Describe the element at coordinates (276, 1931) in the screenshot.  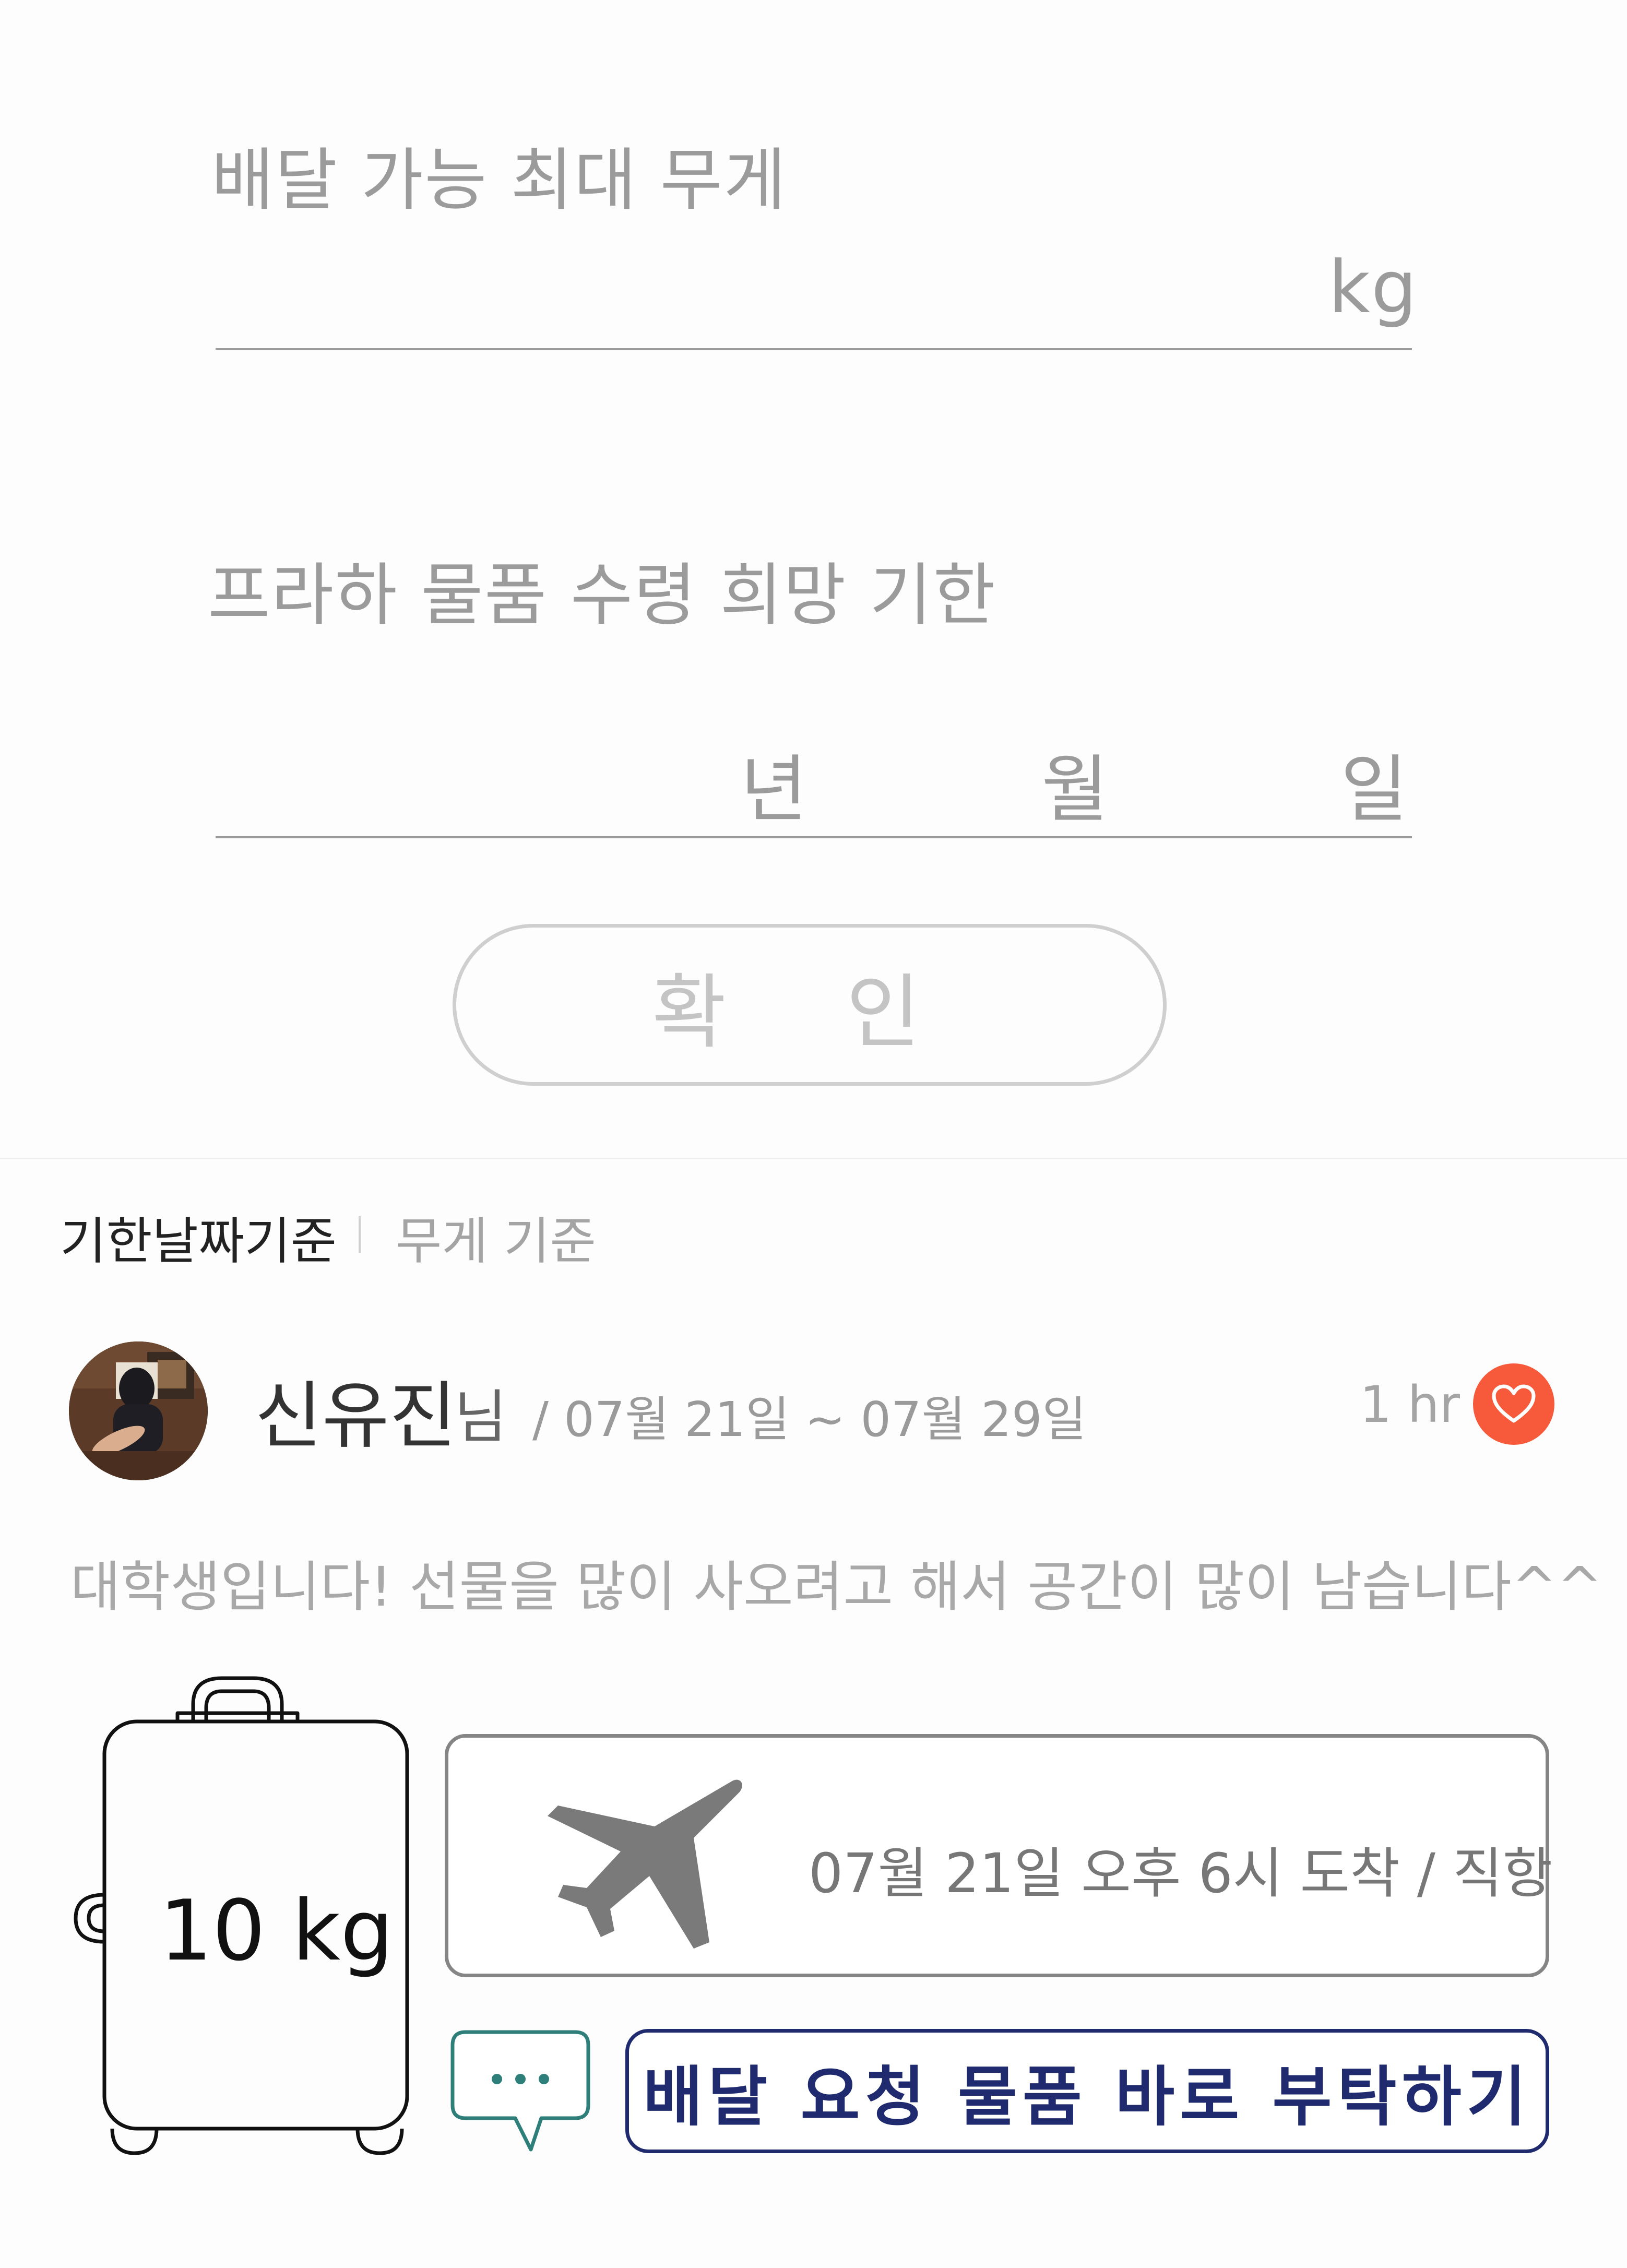
I see `luggage-weight: 10 kg` at that location.